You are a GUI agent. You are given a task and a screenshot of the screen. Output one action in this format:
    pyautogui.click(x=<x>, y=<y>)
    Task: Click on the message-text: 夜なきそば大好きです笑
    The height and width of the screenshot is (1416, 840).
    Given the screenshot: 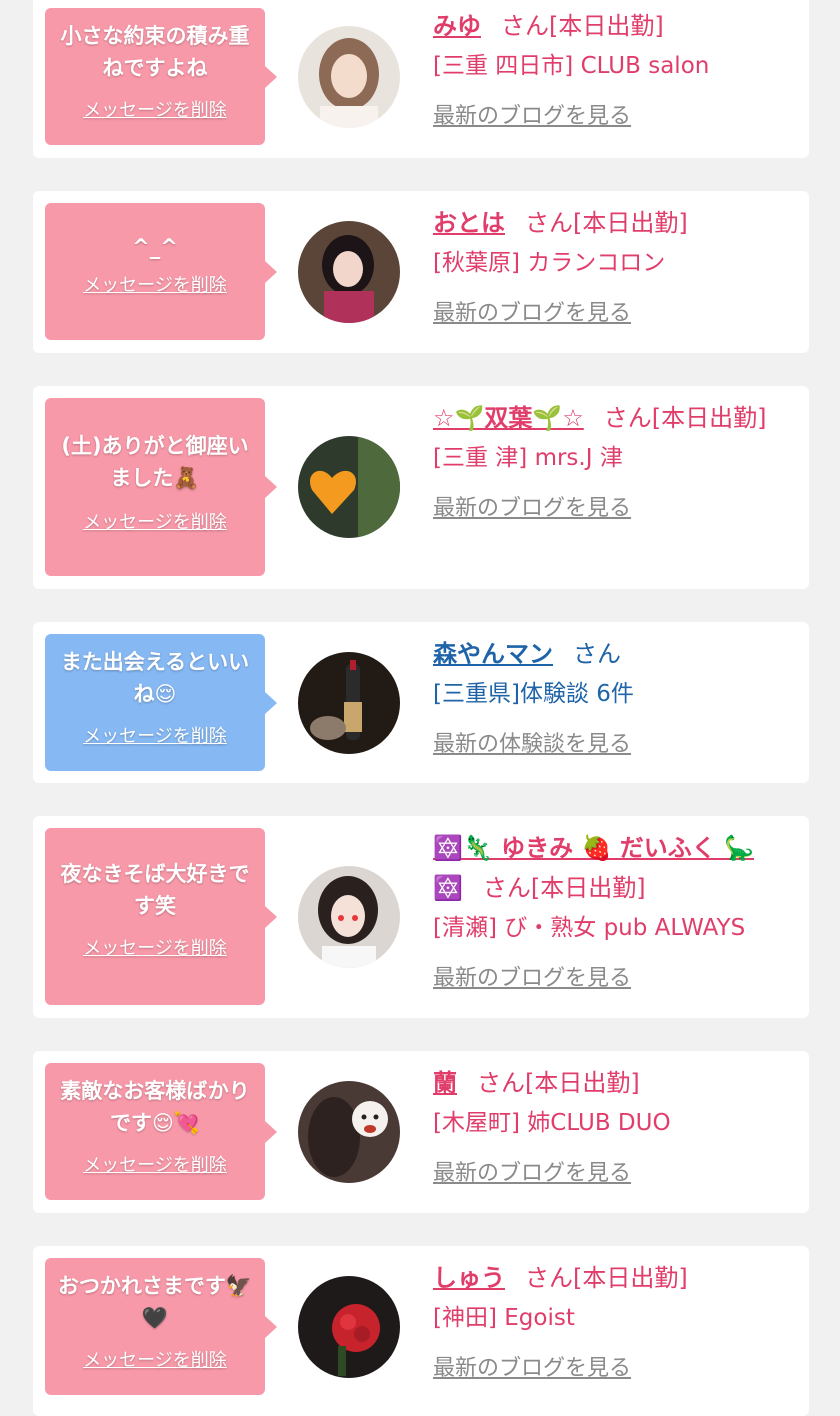 What is the action you would take?
    pyautogui.click(x=155, y=890)
    